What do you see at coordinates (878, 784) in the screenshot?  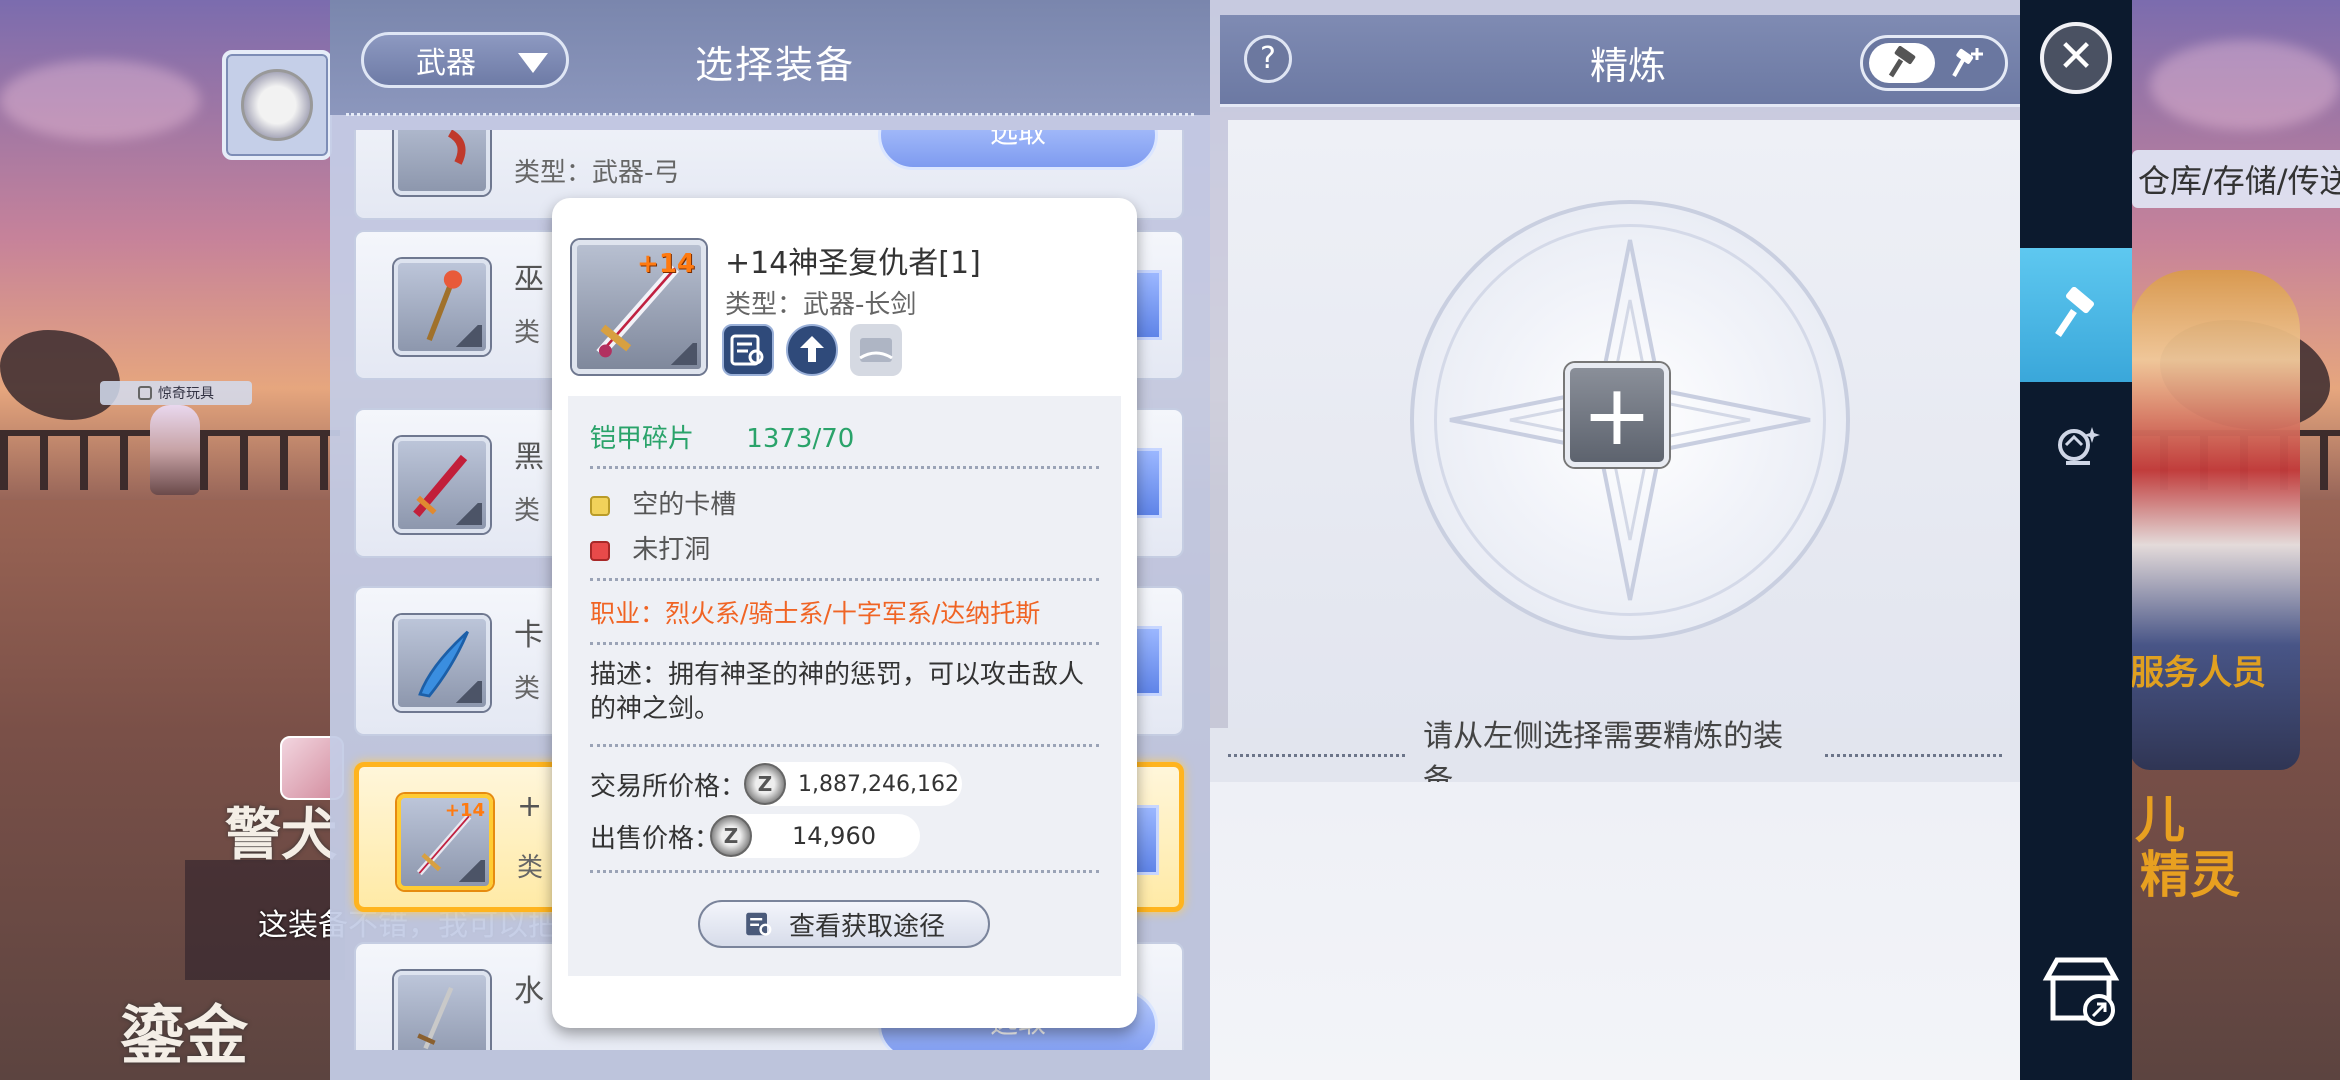 I see `exchange-price-value: 1,887,246,162` at bounding box center [878, 784].